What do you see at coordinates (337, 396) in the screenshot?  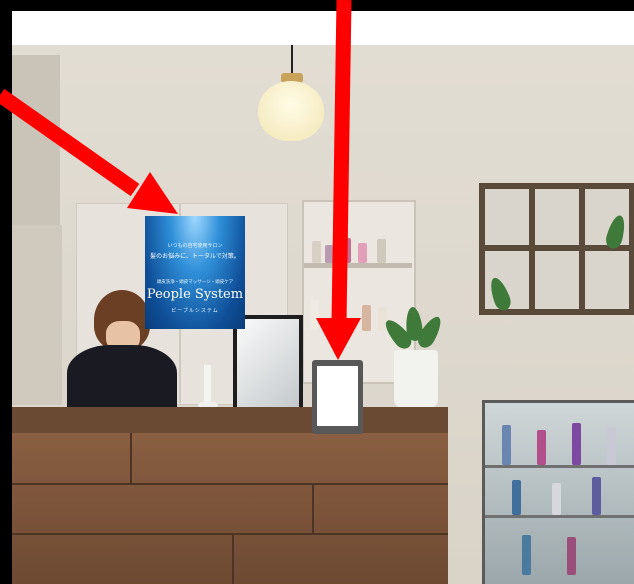 I see `blank-card` at bounding box center [337, 396].